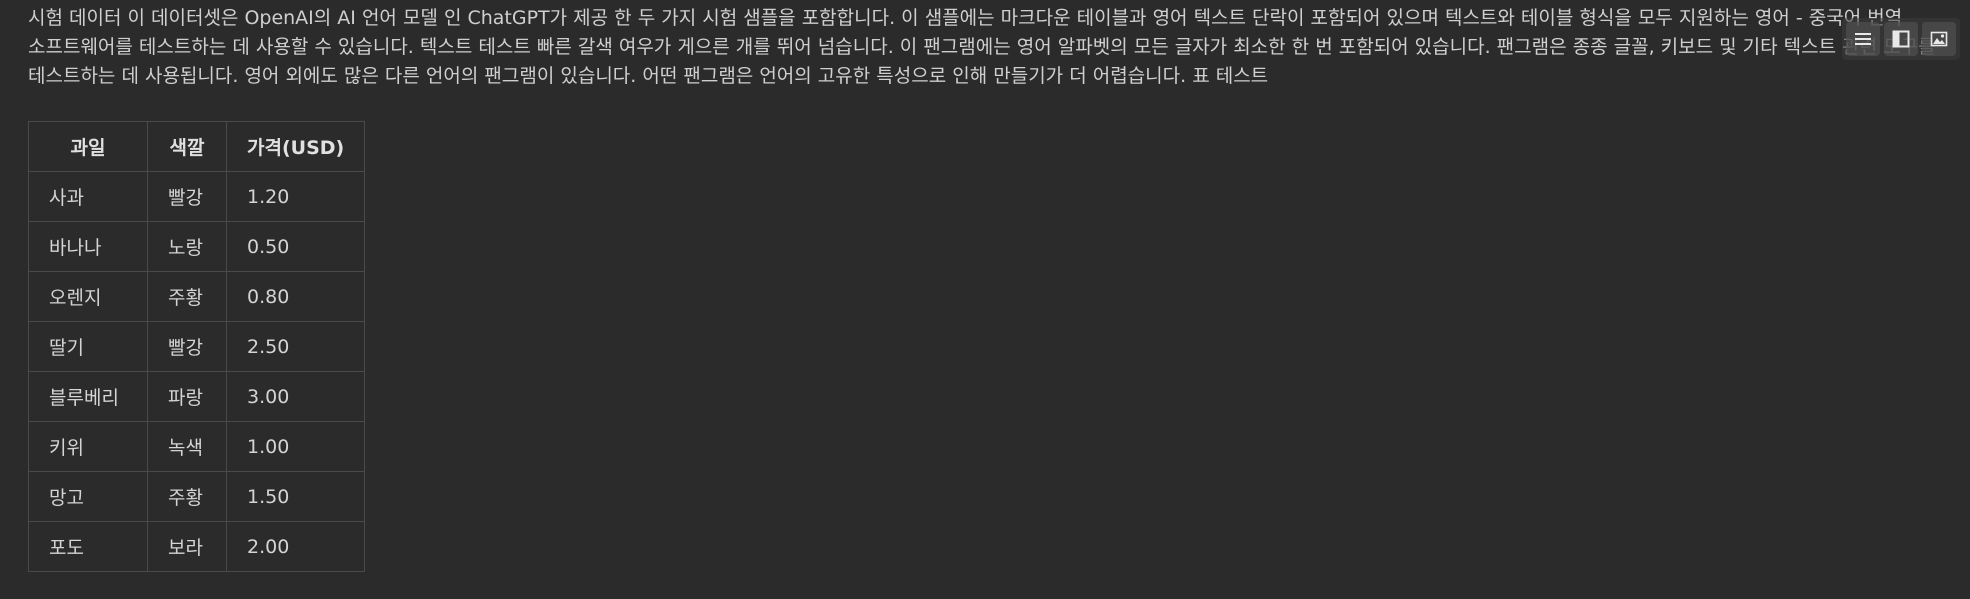 The image size is (1970, 599). I want to click on cell-fruit: 사과, so click(88, 196).